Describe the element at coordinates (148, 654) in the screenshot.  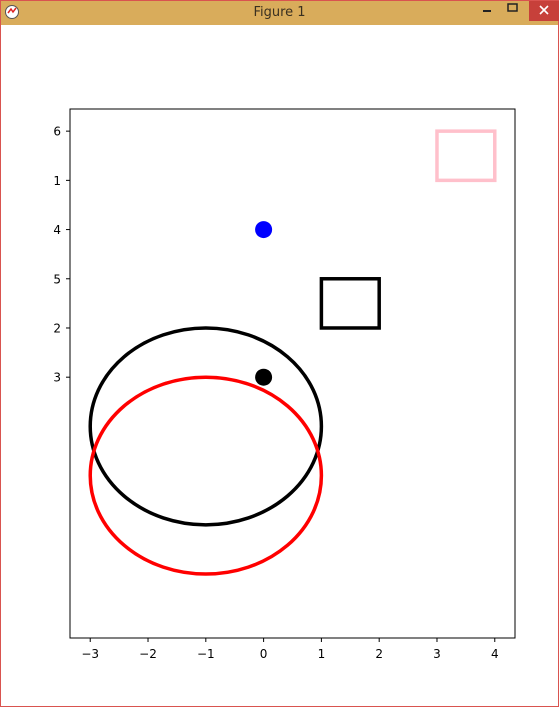
I see `x-tick-label: −2` at that location.